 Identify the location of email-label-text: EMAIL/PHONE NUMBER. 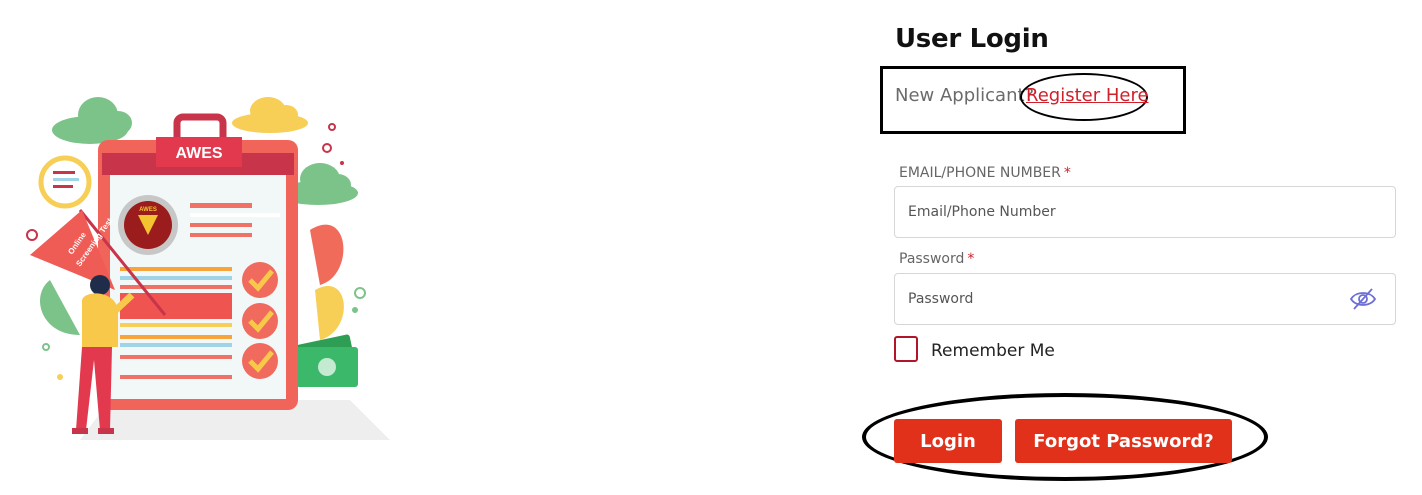
(980, 173).